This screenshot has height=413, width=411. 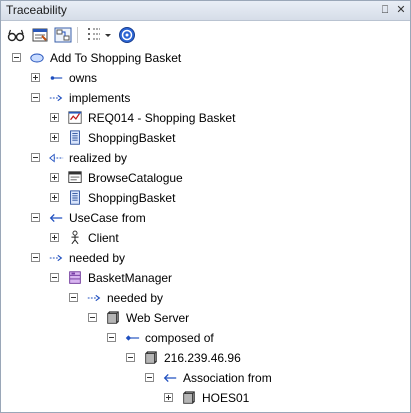 What do you see at coordinates (63, 35) in the screenshot?
I see `navigate-icon` at bounding box center [63, 35].